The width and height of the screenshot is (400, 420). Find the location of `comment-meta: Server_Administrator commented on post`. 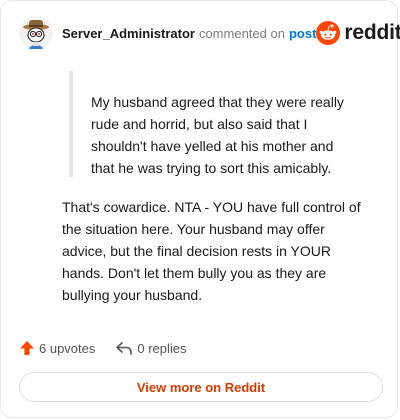

comment-meta: Server_Administrator commented on post is located at coordinates (189, 33).